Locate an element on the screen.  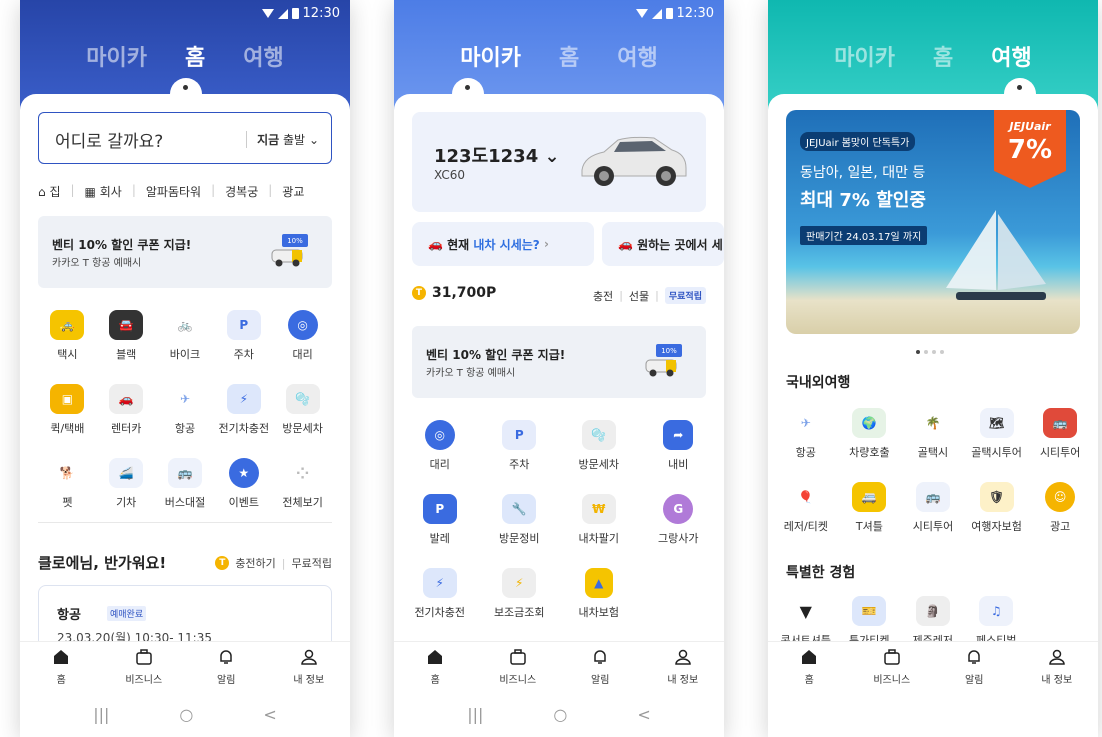
service-overseas-ride: 🌍 차량호출 is located at coordinates (870, 434).